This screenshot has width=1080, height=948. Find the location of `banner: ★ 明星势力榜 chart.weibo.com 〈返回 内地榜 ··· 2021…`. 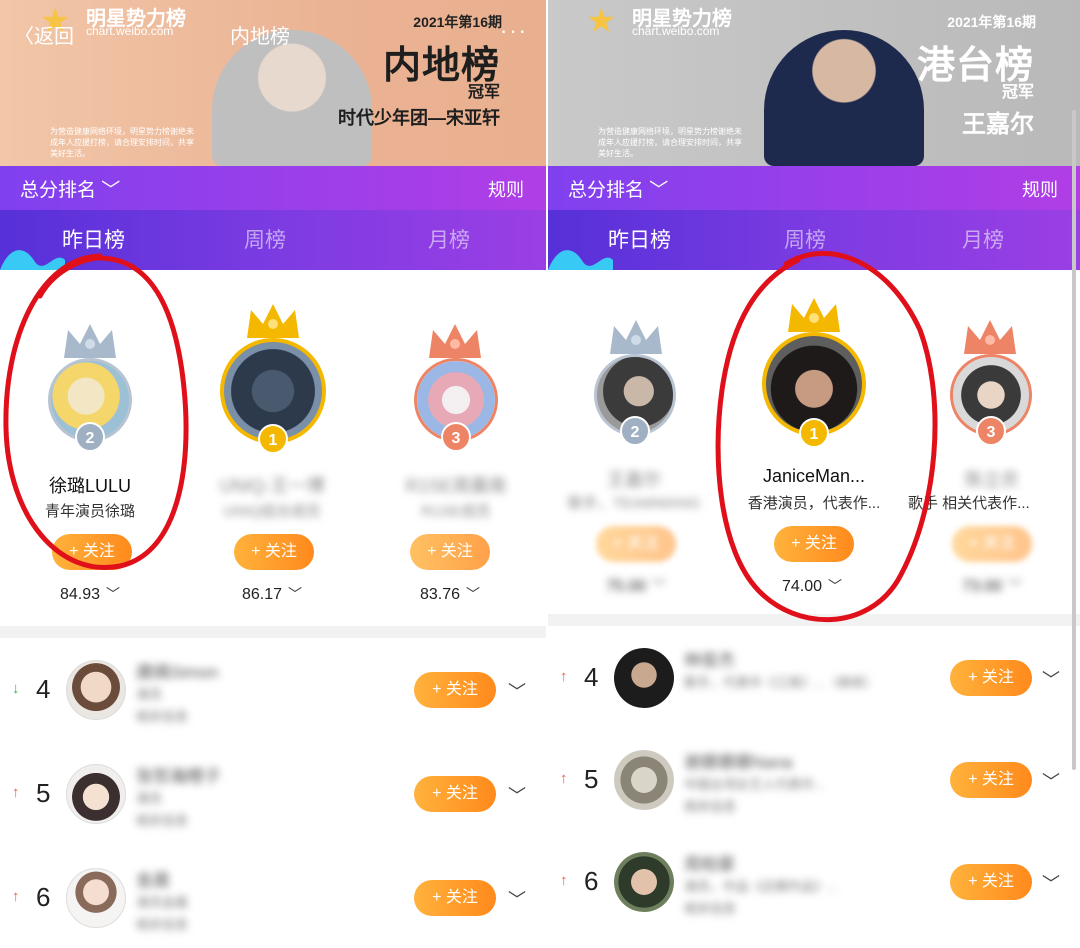

banner: ★ 明星势力榜 chart.weibo.com 〈返回 内地榜 ··· 2021… is located at coordinates (273, 83).